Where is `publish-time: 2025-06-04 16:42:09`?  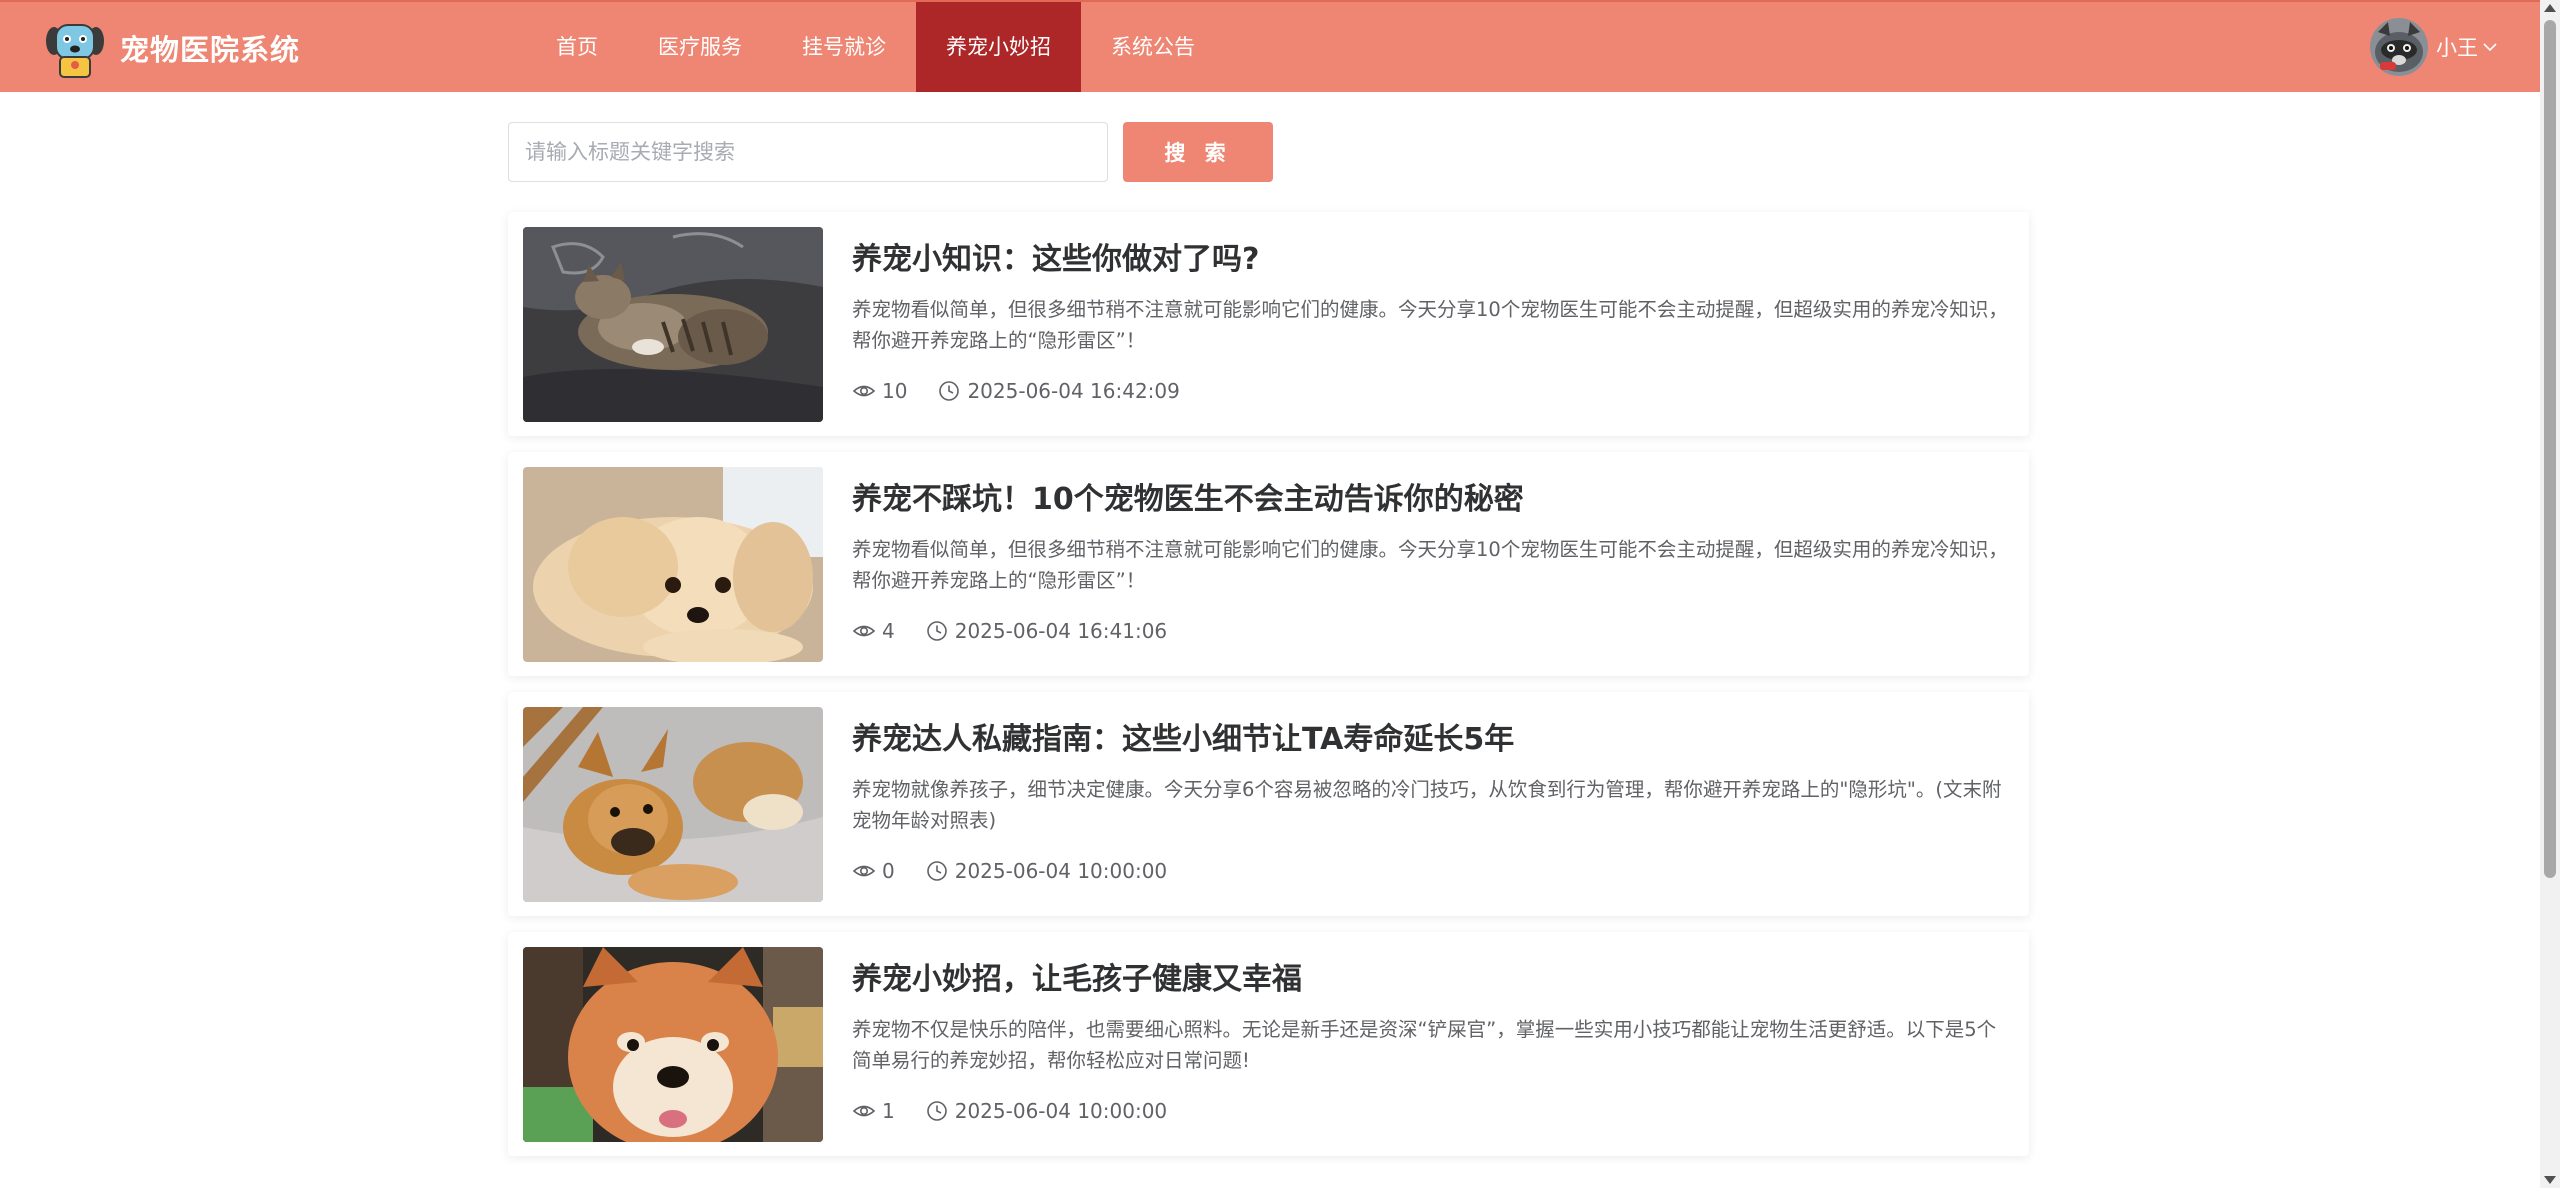 publish-time: 2025-06-04 16:42:09 is located at coordinates (1073, 391).